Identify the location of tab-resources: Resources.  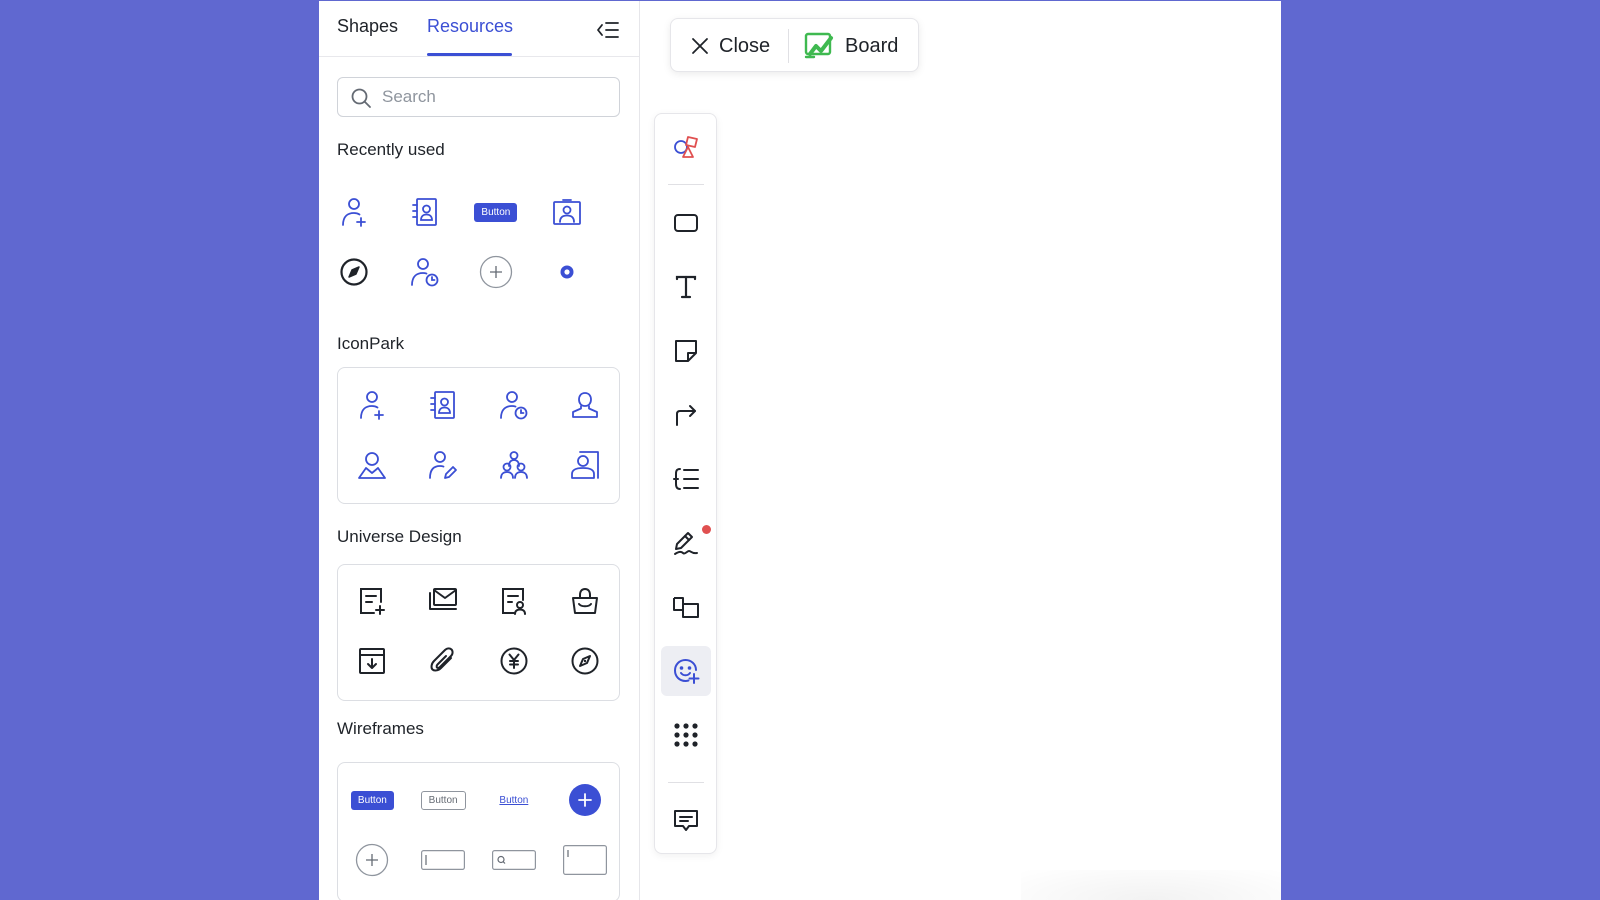
(470, 26).